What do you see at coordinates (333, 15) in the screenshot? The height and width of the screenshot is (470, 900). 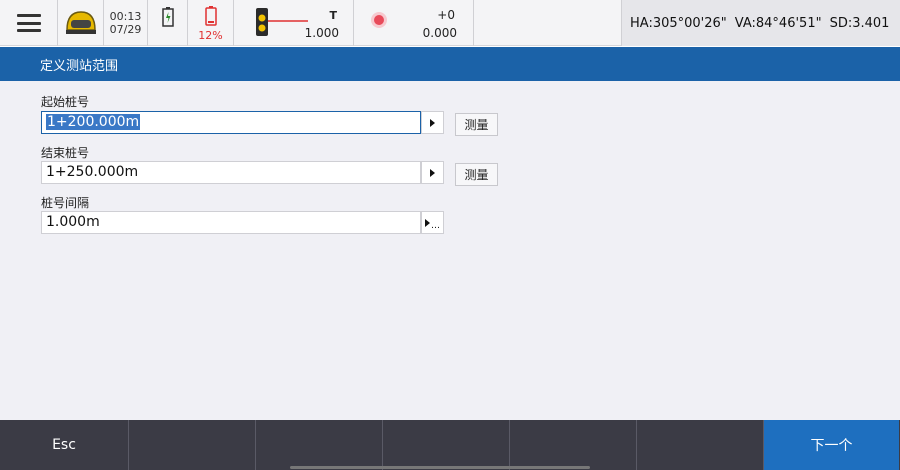 I see `target-type: T` at bounding box center [333, 15].